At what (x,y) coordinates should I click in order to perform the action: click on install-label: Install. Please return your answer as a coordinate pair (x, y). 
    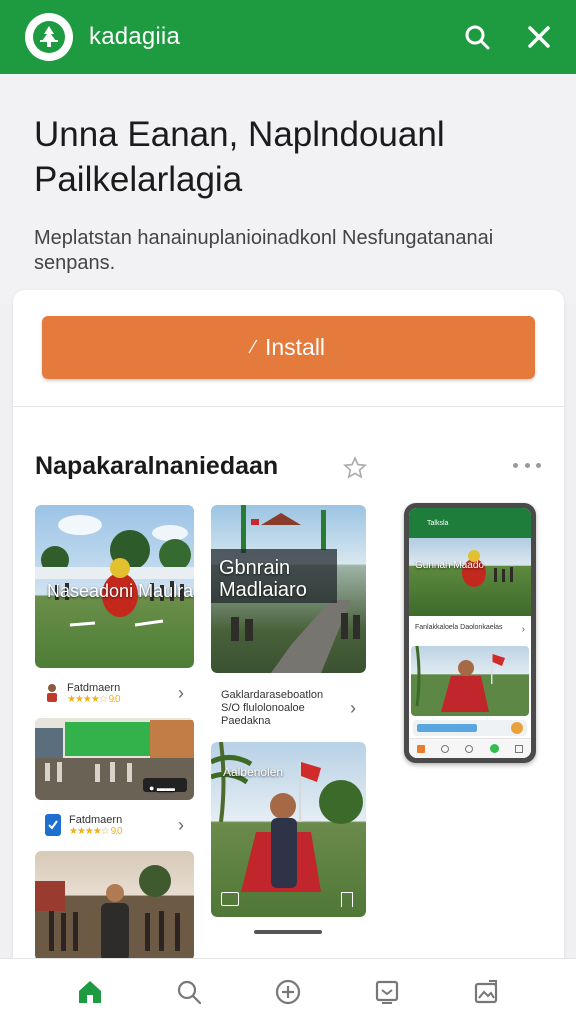
    Looking at the image, I should click on (295, 347).